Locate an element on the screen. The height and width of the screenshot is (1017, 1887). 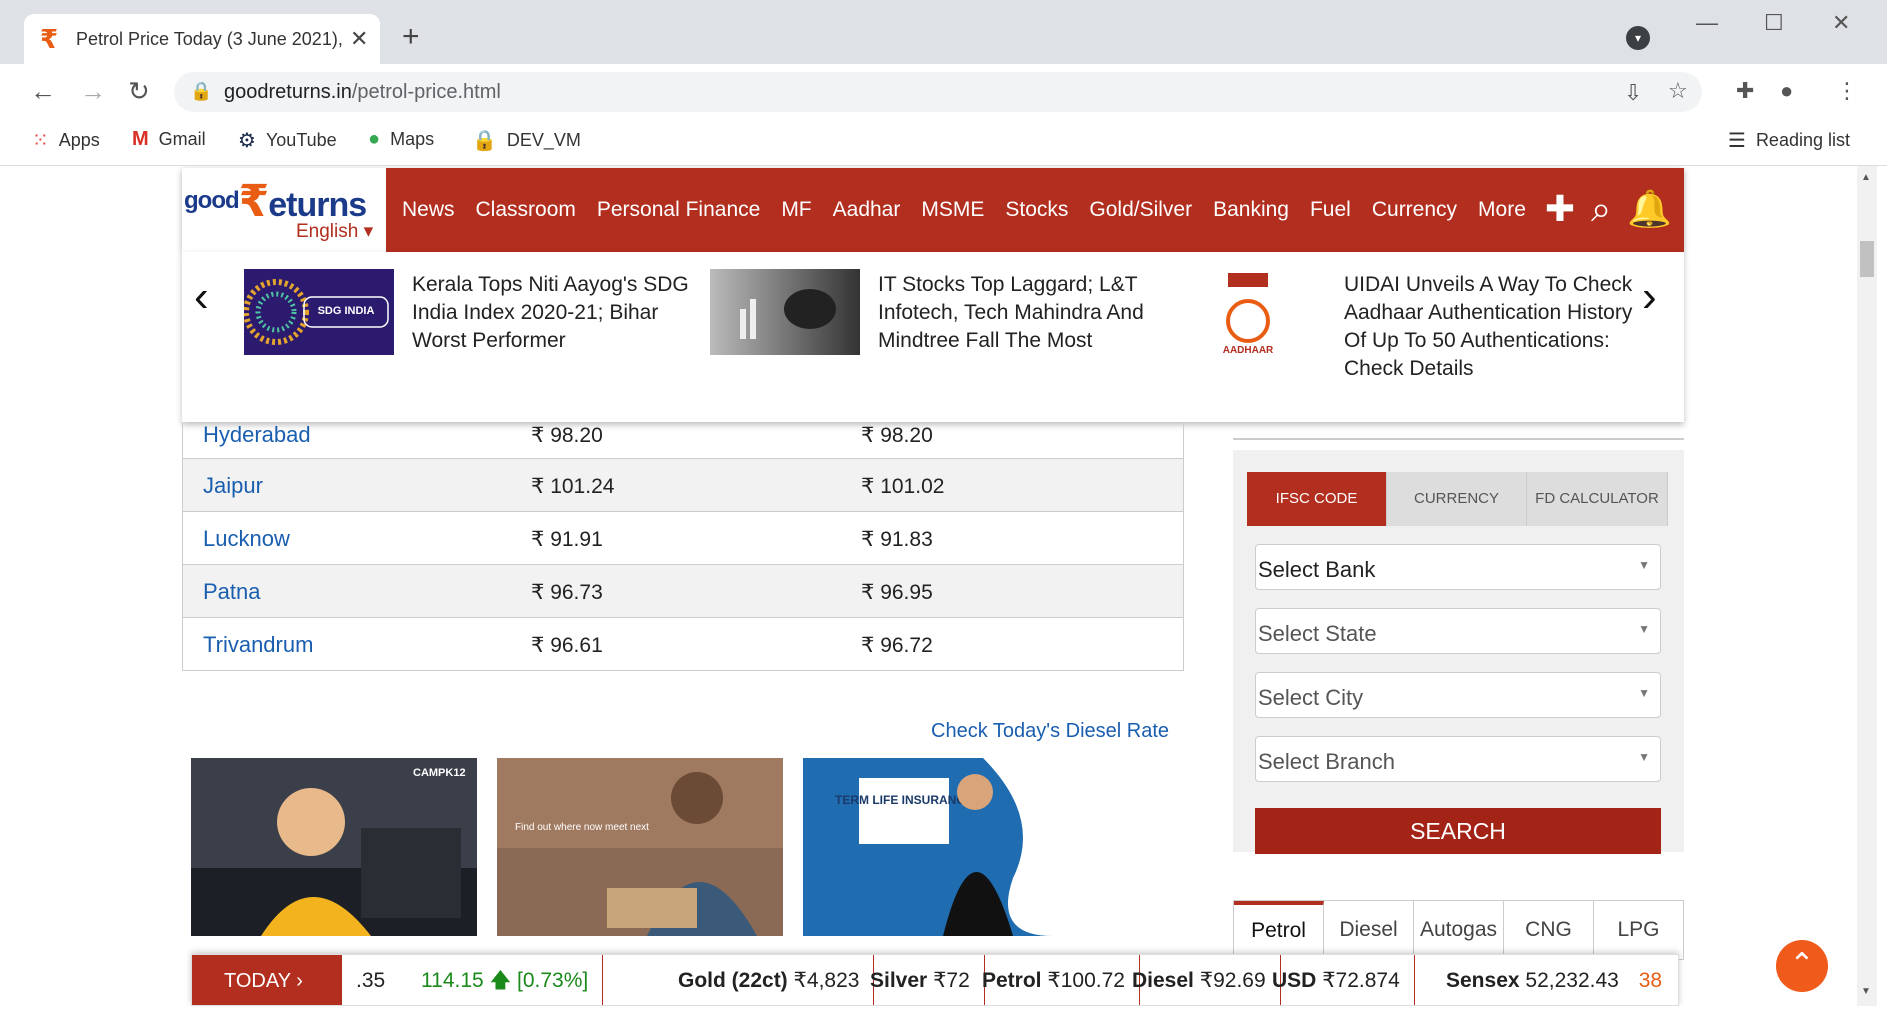
price-today: ₹ 96.73 is located at coordinates (567, 592).